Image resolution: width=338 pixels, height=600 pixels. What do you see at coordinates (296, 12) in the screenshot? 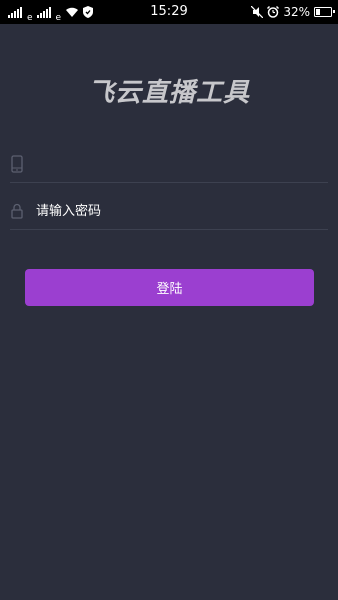
I see `battery-percent: 32%` at bounding box center [296, 12].